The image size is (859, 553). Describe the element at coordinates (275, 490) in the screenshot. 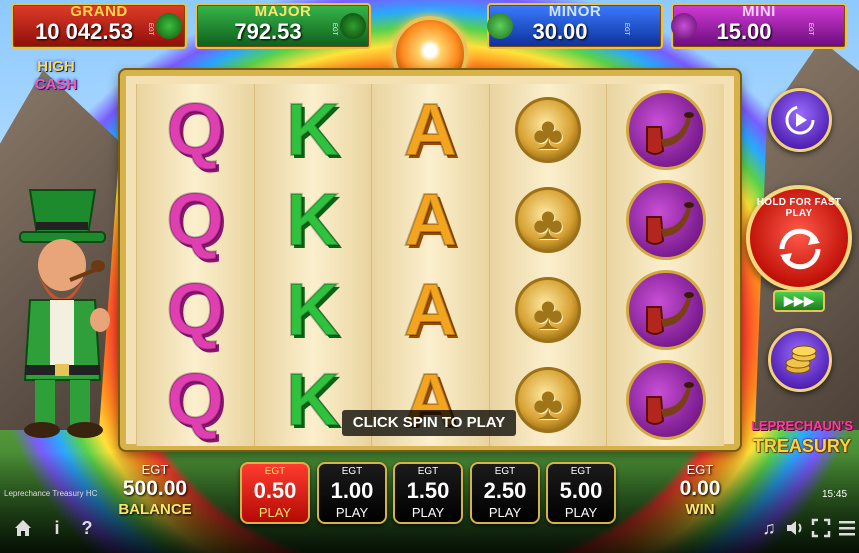

I see `bet-amount: 0.50` at that location.